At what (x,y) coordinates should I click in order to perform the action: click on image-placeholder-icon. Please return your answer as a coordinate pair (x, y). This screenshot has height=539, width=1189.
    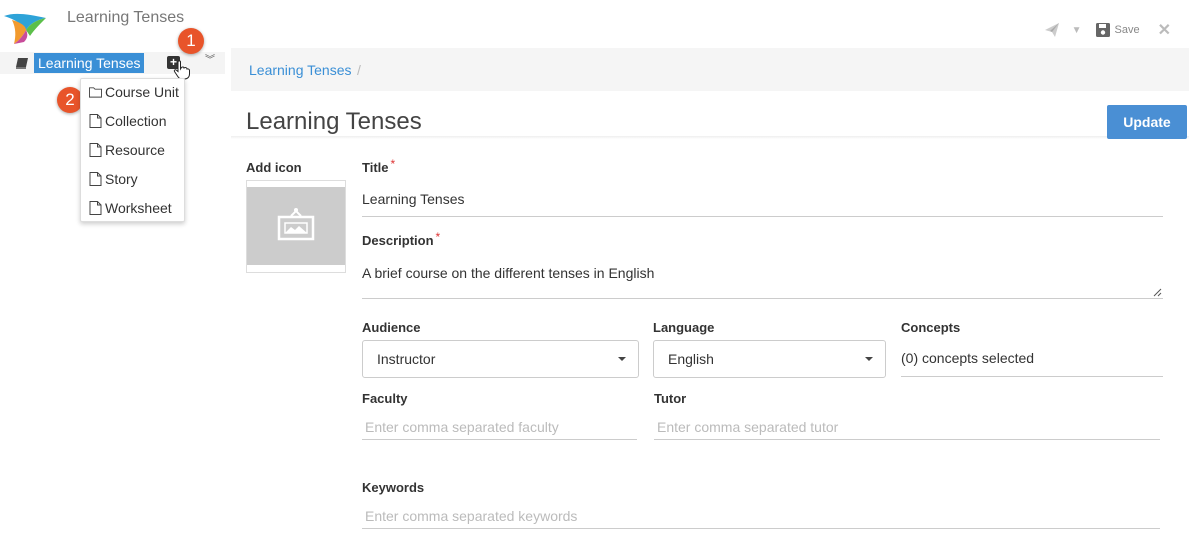
    Looking at the image, I should click on (296, 224).